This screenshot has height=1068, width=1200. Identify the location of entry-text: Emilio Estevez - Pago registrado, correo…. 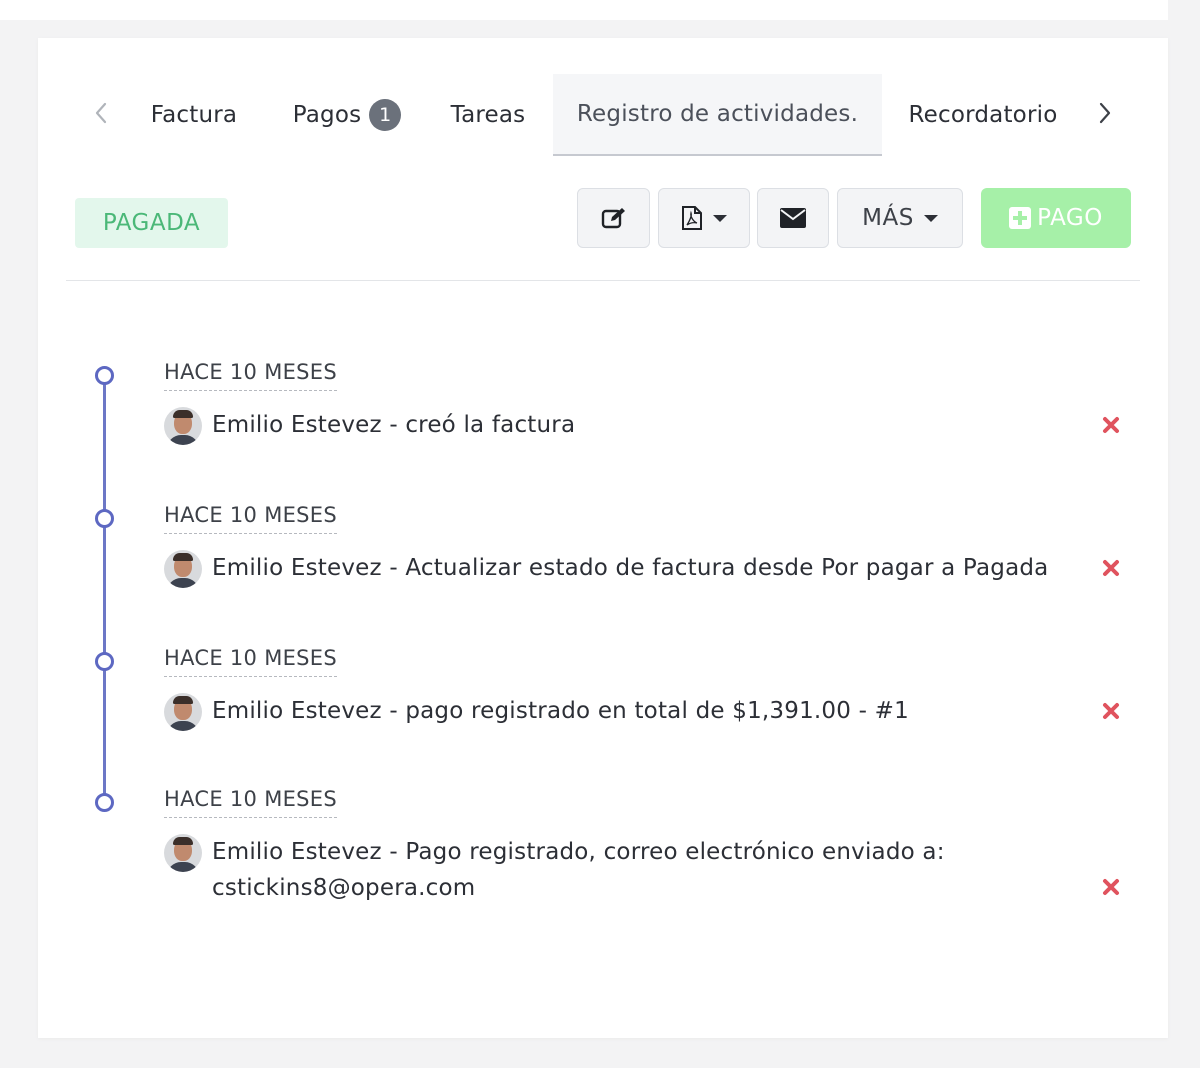
(578, 870).